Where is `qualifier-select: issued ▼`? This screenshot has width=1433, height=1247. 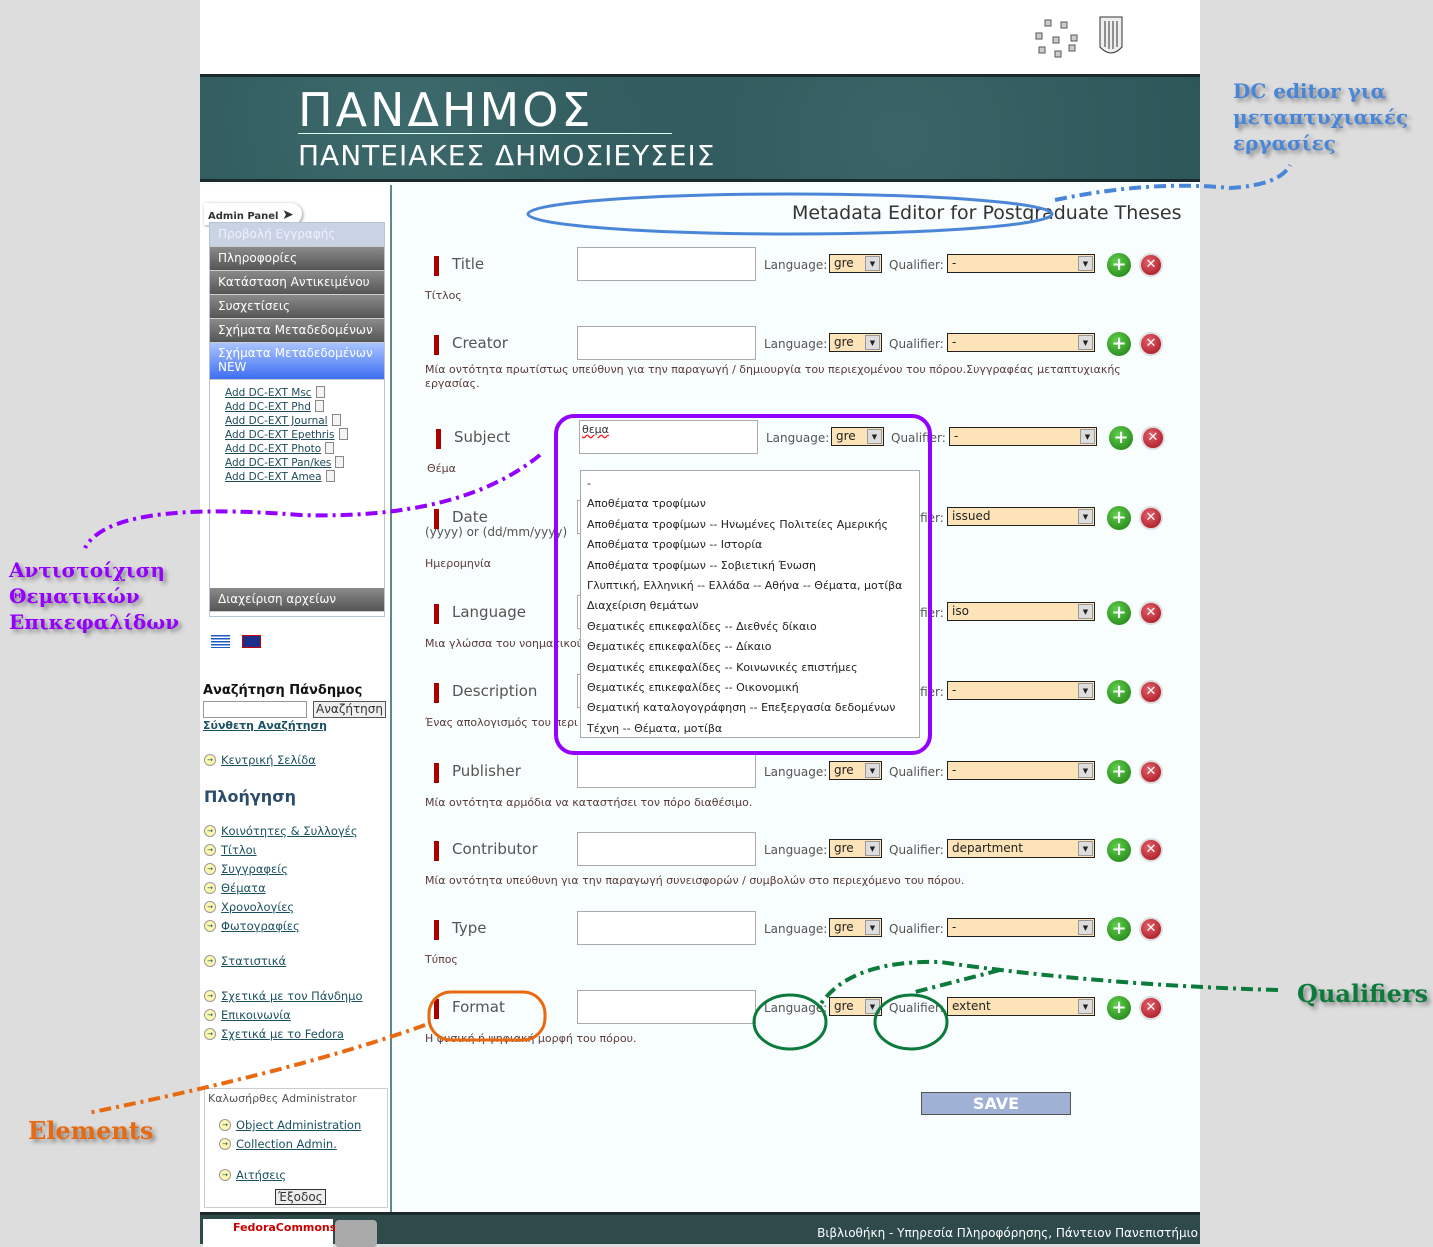
qualifier-select: issued ▼ is located at coordinates (1021, 516).